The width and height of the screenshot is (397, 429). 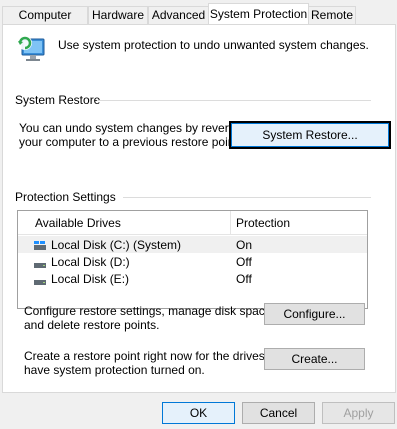 I want to click on protection-settings-divider, so click(x=247, y=197).